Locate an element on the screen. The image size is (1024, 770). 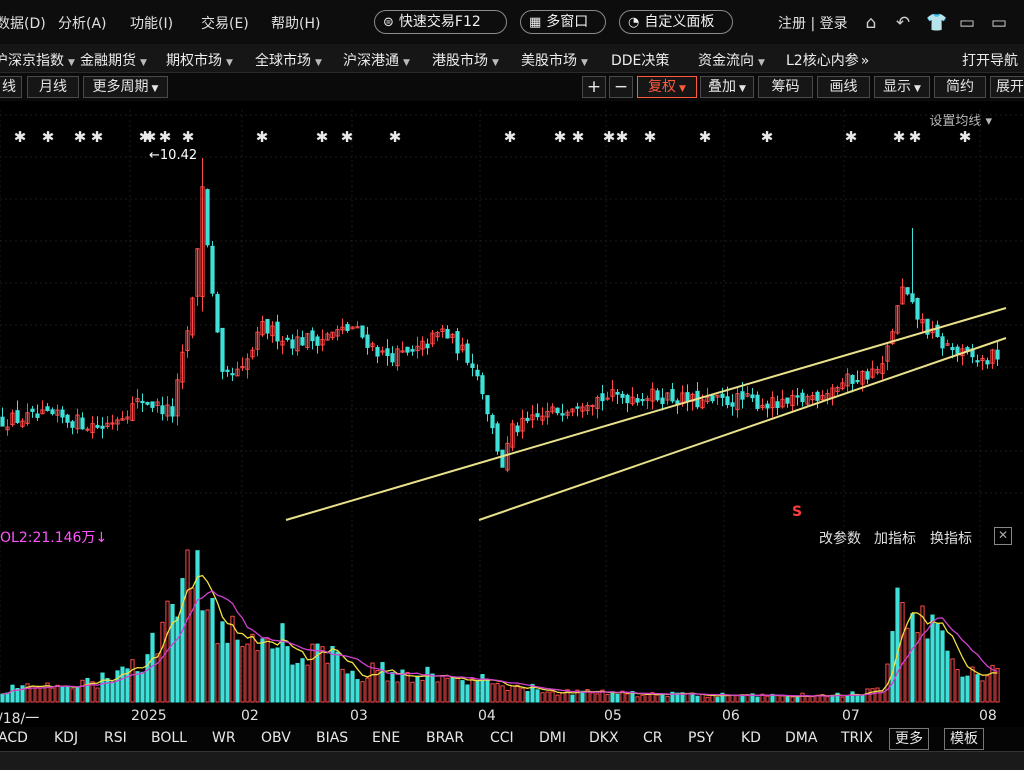
nav-hk: 港股市场 ▼ is located at coordinates (465, 60).